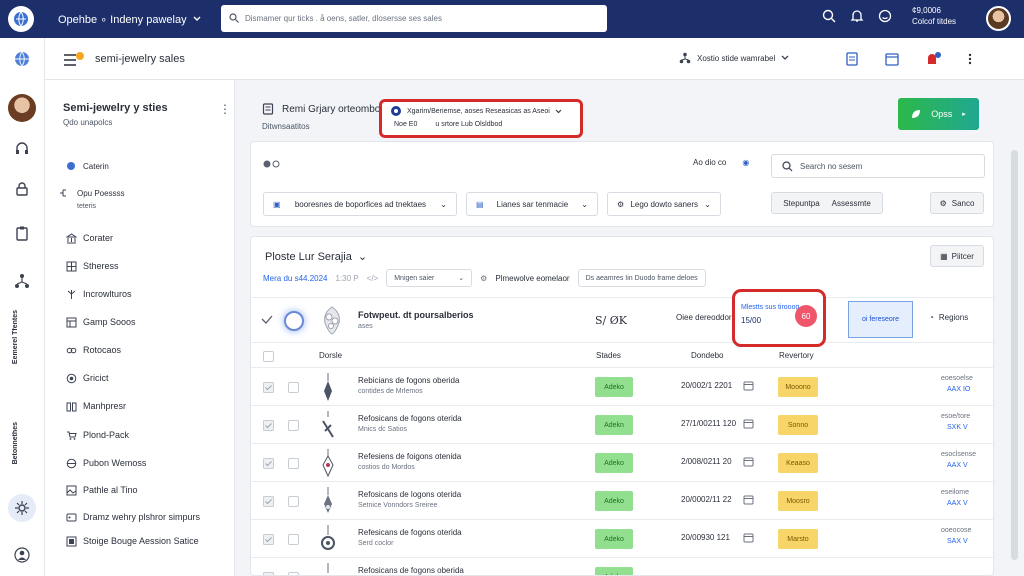  I want to click on sidebar-section-process: Opu Poessss, so click(92, 193).